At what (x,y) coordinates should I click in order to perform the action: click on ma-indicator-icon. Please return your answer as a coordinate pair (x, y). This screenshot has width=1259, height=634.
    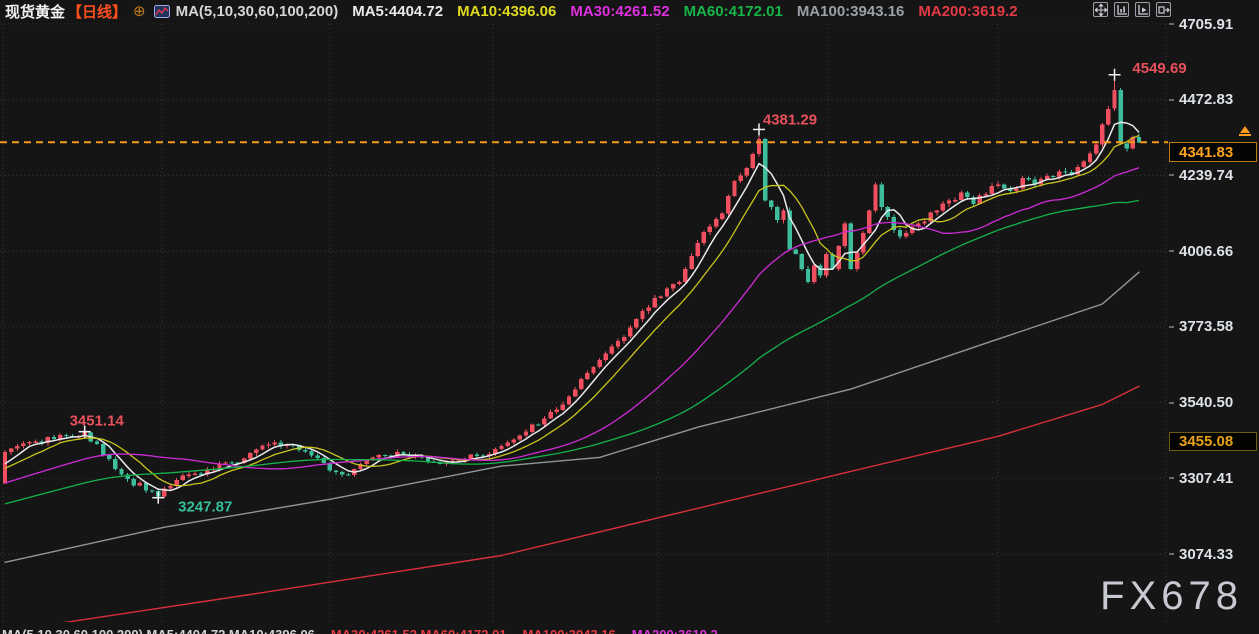
    Looking at the image, I should click on (161, 11).